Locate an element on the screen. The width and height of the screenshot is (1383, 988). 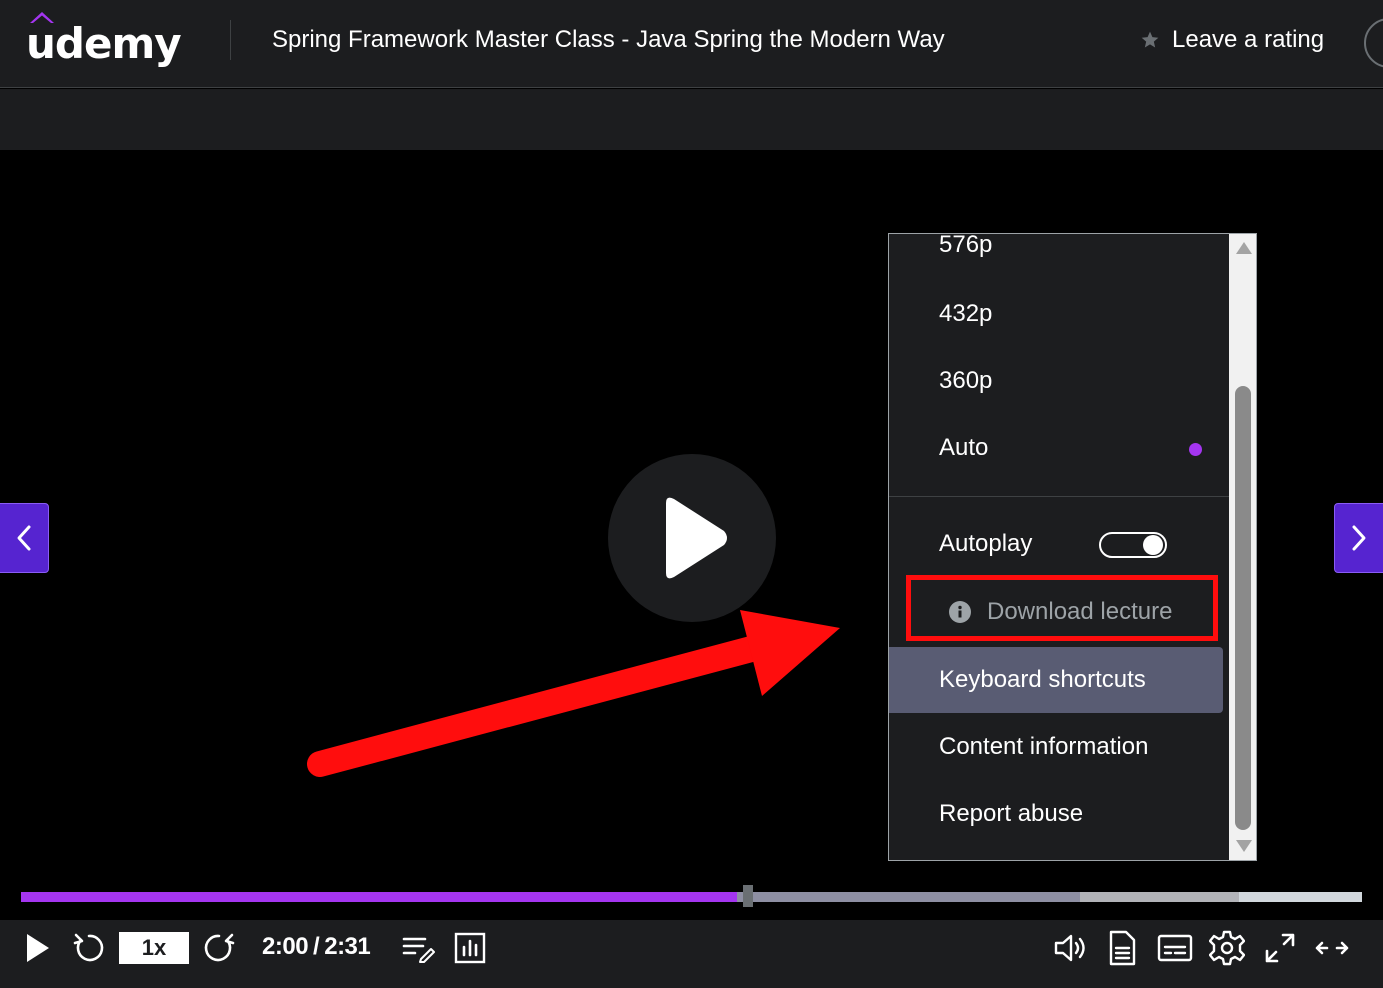
big-play-button is located at coordinates (692, 538).